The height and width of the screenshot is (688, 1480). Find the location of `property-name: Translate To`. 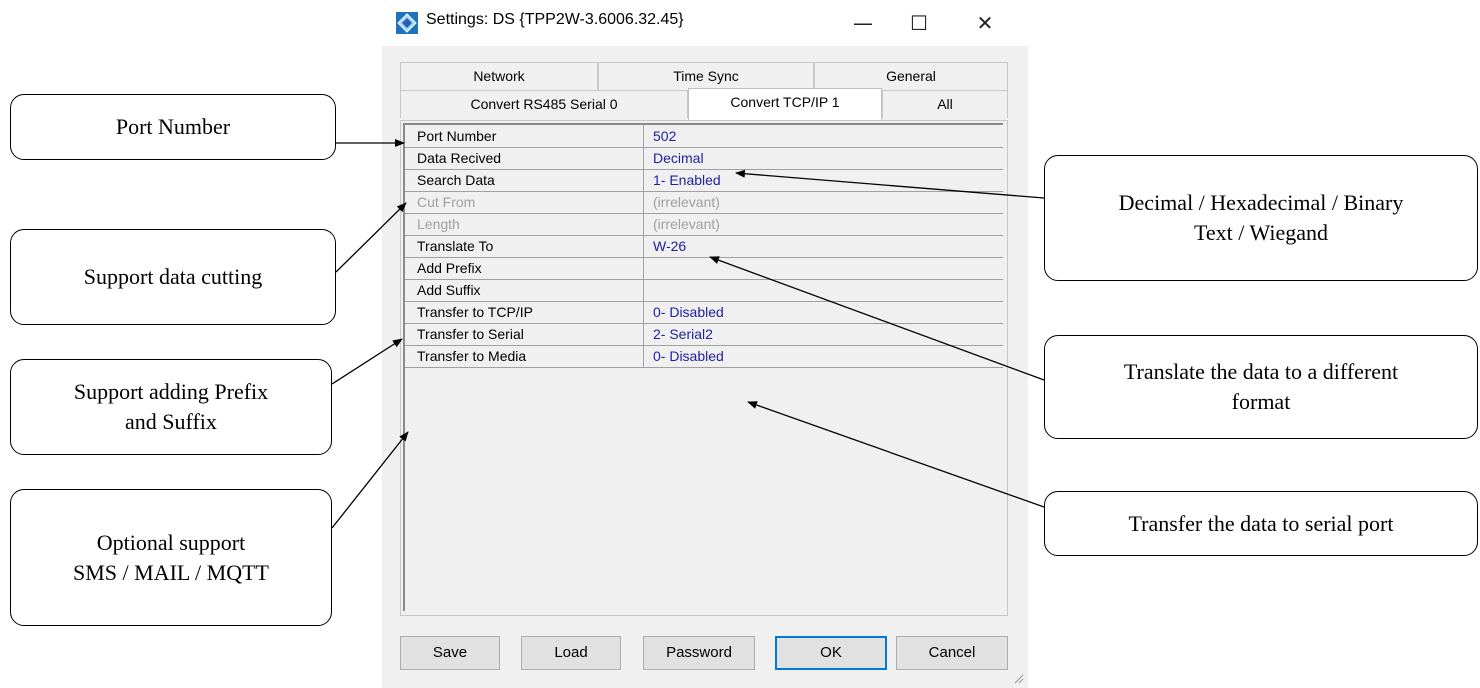

property-name: Translate To is located at coordinates (455, 246).